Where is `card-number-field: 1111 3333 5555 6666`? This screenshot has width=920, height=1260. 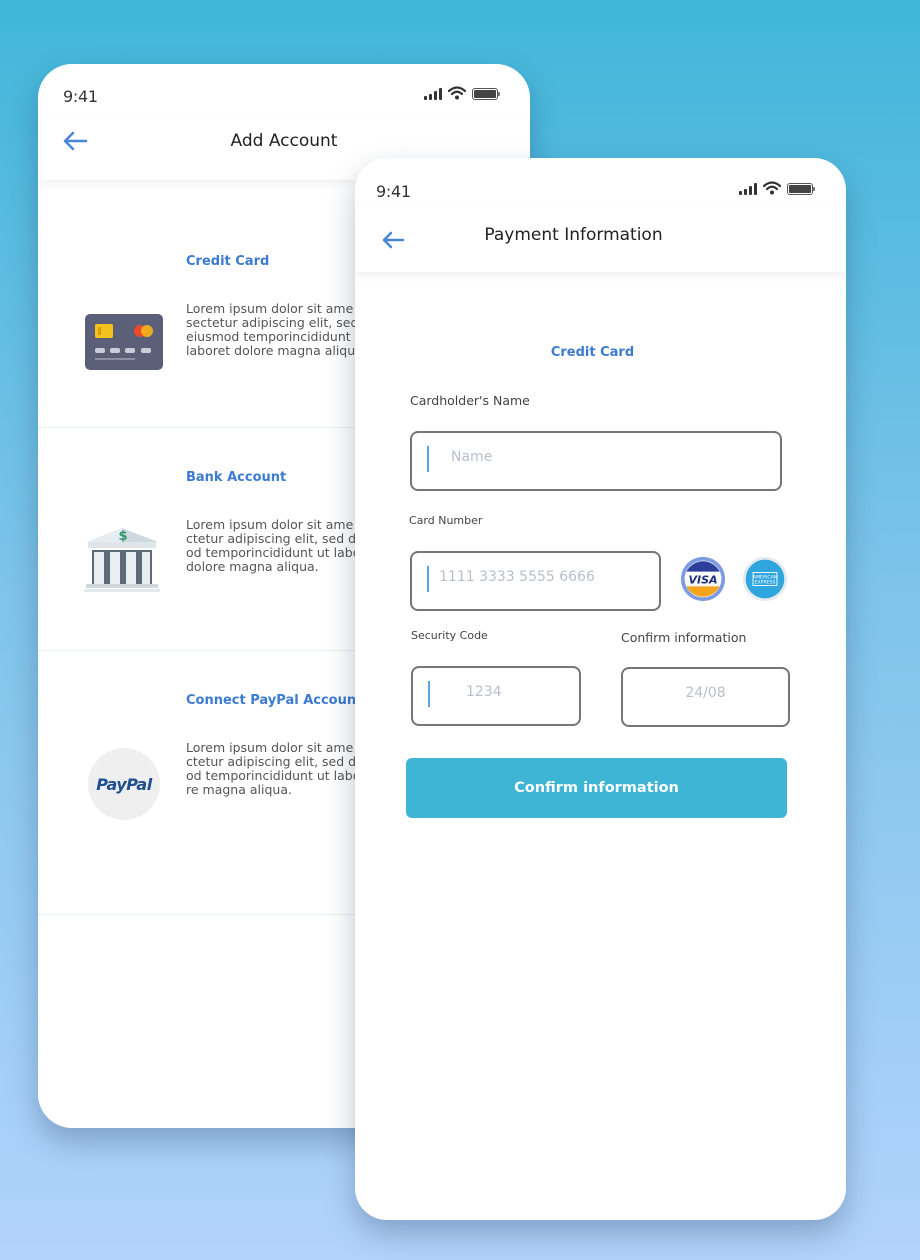 card-number-field: 1111 3333 5555 6666 is located at coordinates (535, 581).